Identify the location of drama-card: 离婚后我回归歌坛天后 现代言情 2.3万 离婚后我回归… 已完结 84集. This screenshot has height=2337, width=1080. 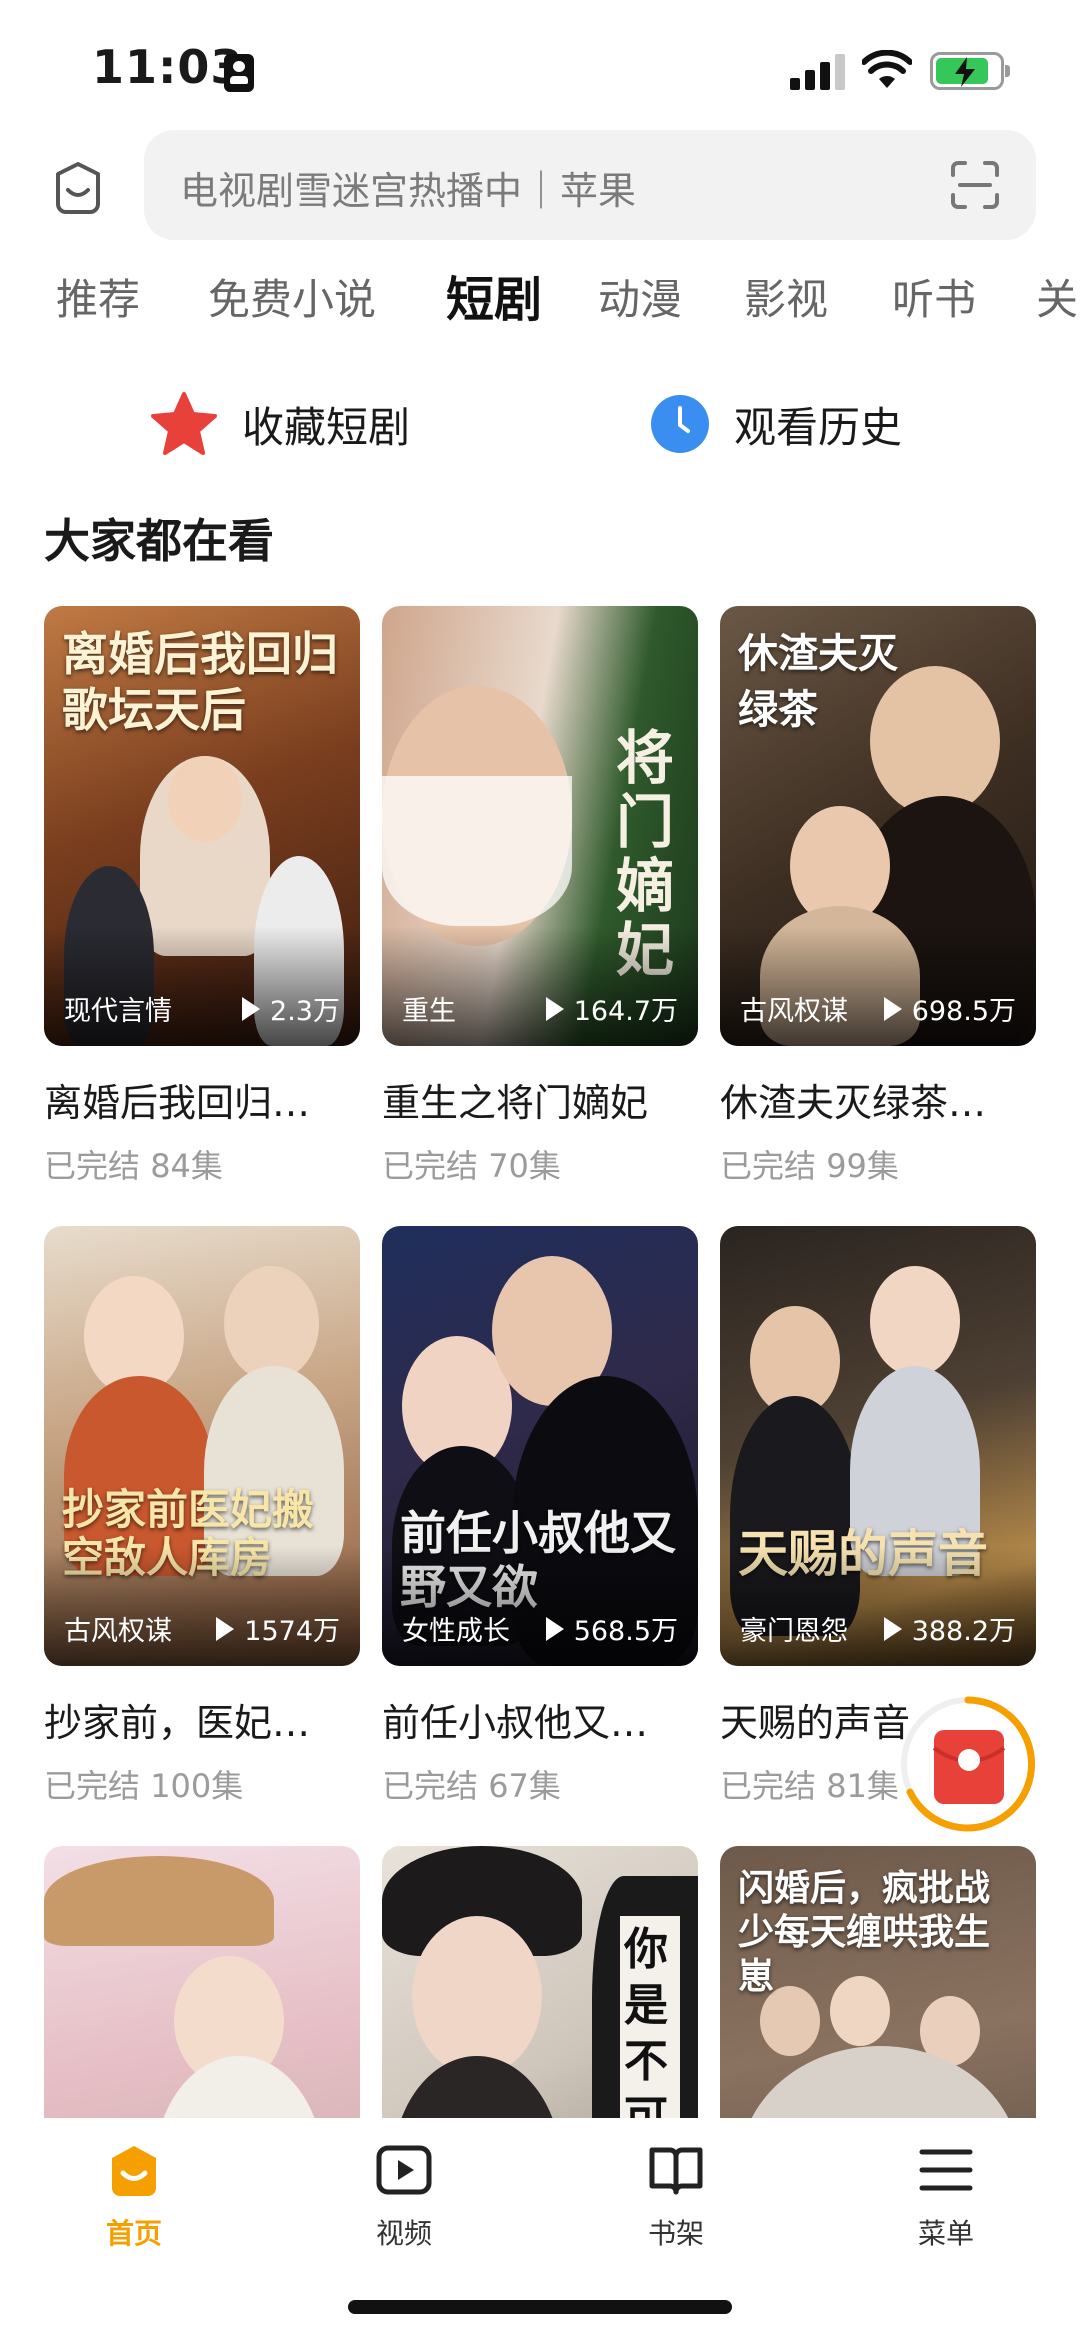
(202, 896).